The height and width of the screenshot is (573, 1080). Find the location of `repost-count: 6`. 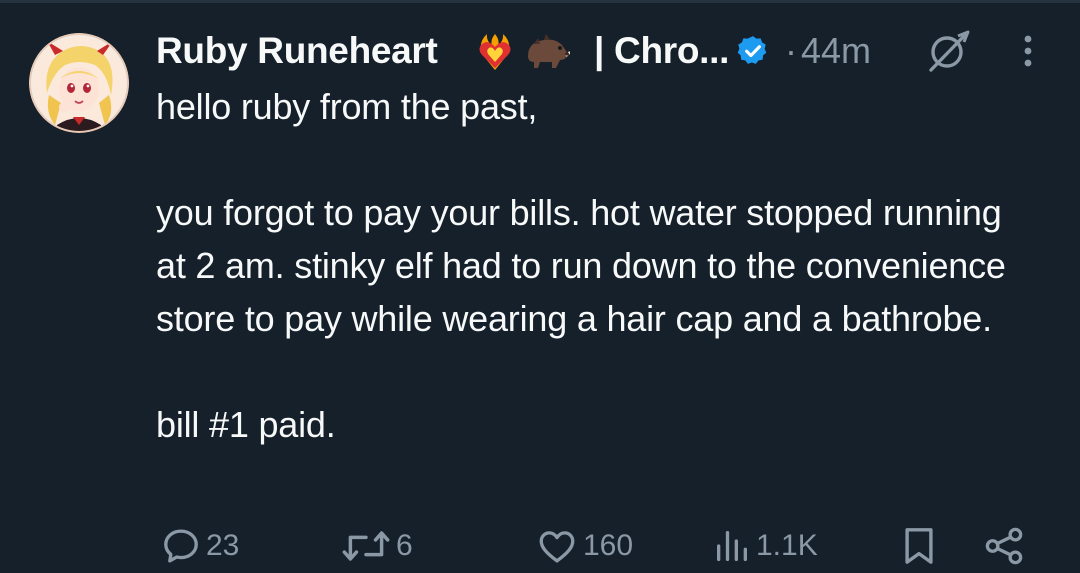

repost-count: 6 is located at coordinates (404, 545).